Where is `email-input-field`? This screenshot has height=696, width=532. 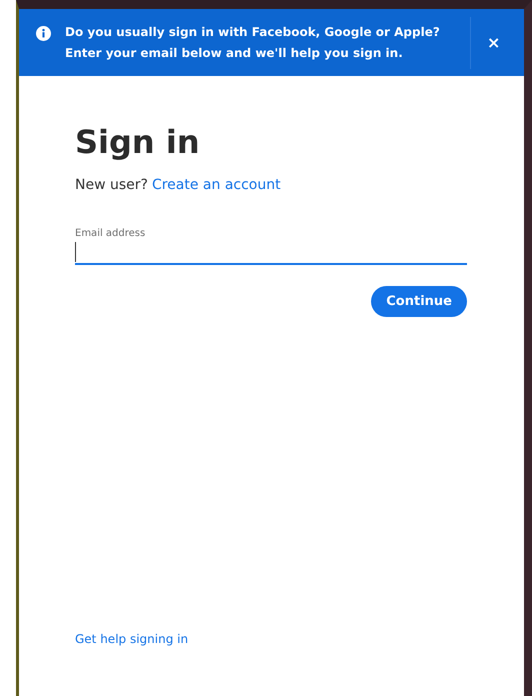 email-input-field is located at coordinates (271, 253).